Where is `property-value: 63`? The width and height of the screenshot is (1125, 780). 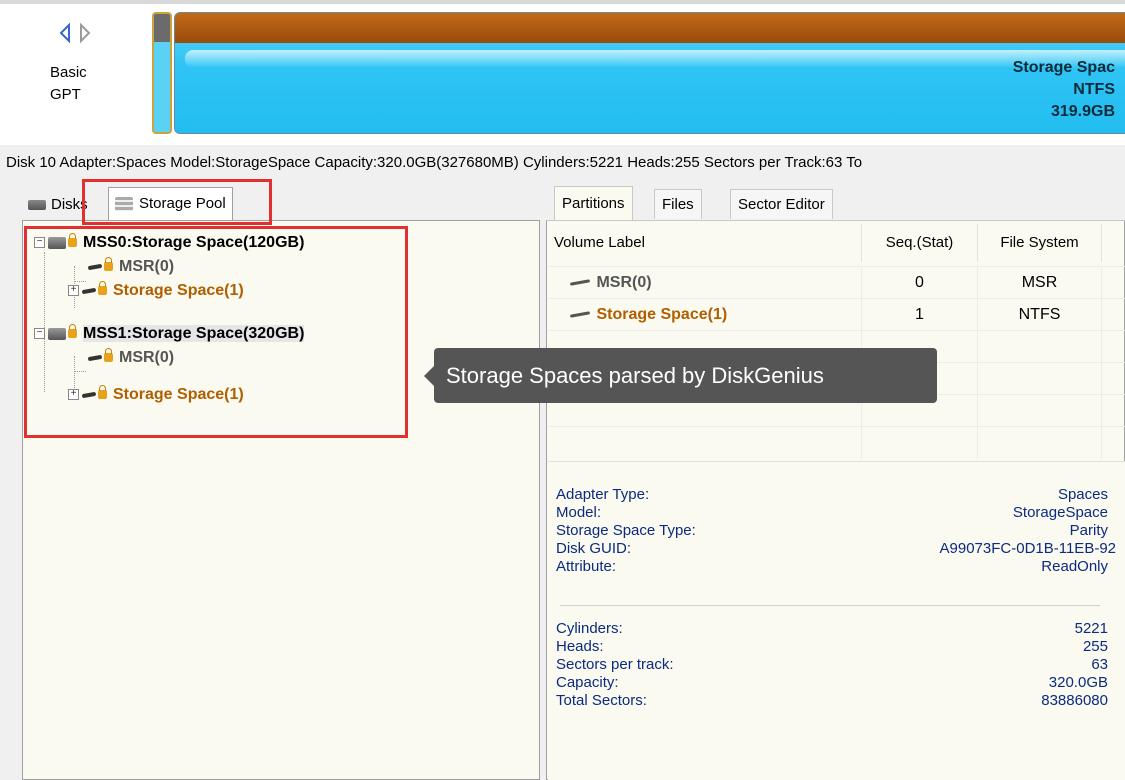
property-value: 63 is located at coordinates (1099, 664).